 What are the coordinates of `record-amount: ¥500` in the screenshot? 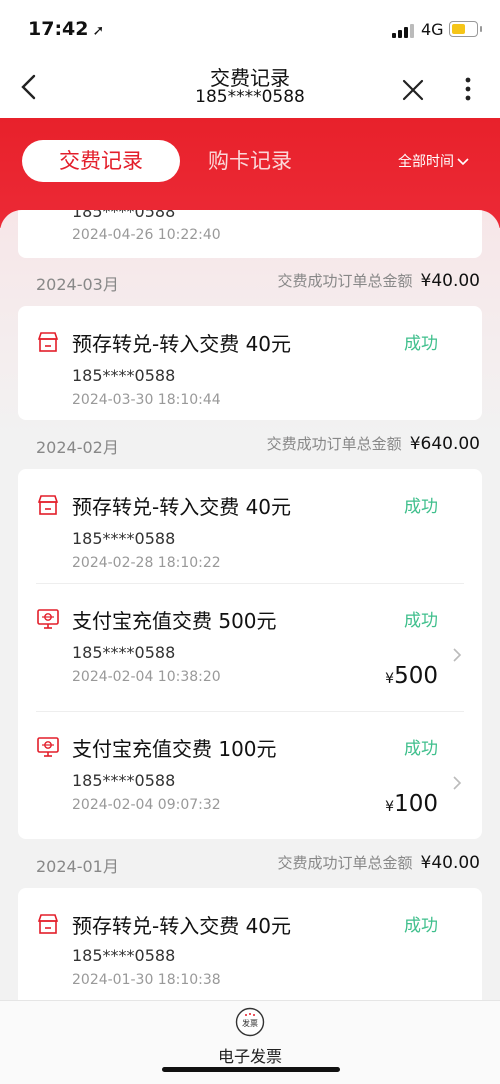 It's located at (411, 676).